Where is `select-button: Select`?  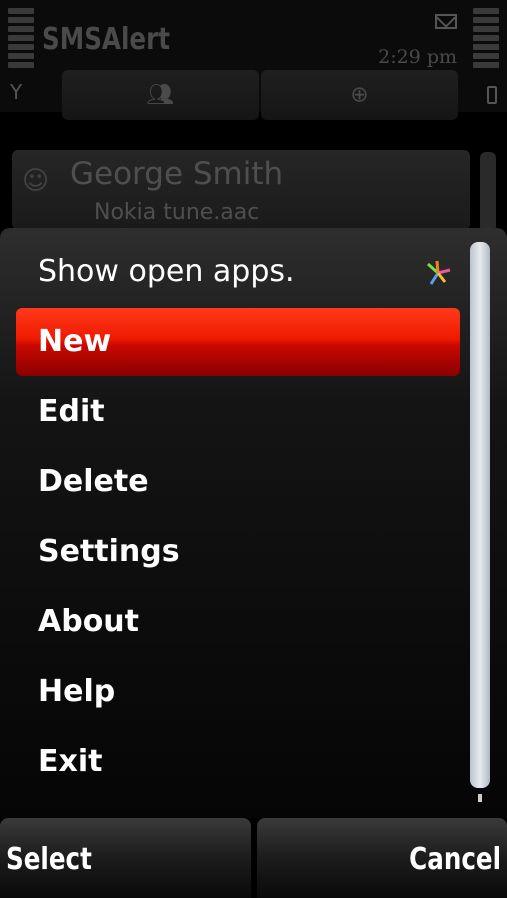
select-button: Select is located at coordinates (125, 858).